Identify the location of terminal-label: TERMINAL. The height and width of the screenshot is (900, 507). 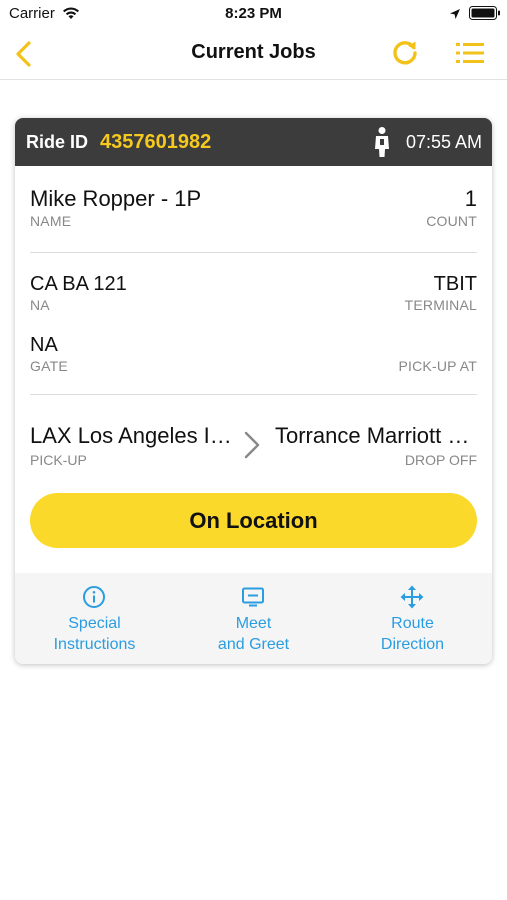
(440, 305).